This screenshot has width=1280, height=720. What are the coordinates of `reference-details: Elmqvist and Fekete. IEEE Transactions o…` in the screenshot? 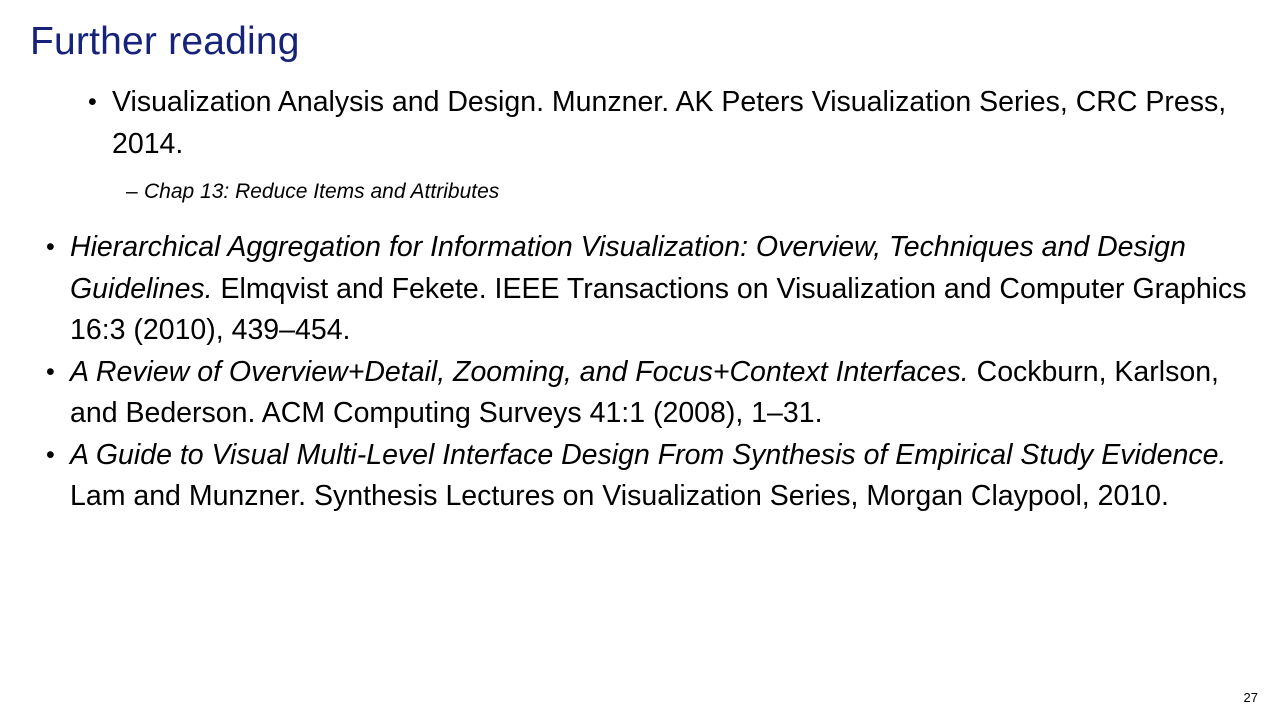 It's located at (658, 309).